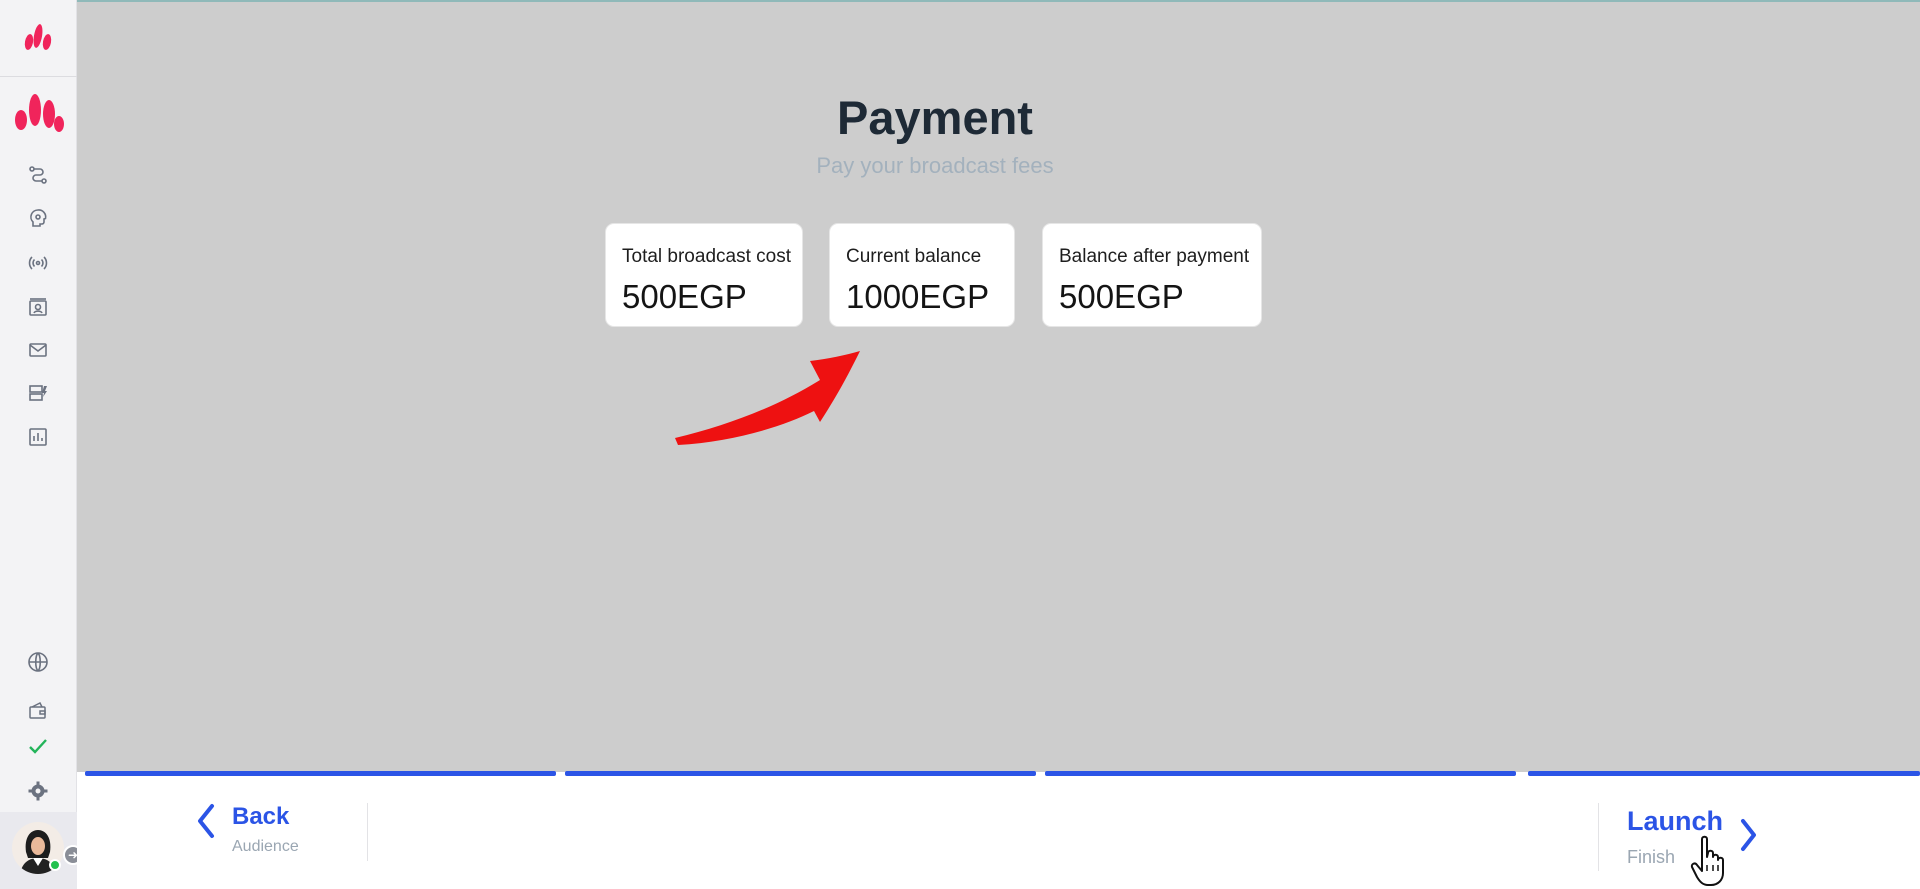 The width and height of the screenshot is (1920, 889). I want to click on footer-divider-right, so click(1598, 837).